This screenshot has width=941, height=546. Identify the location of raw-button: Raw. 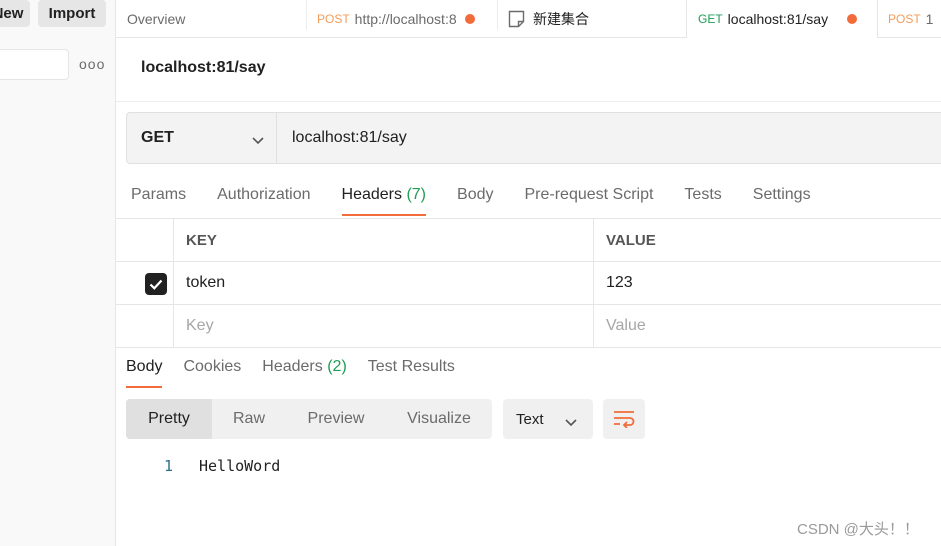
(249, 419).